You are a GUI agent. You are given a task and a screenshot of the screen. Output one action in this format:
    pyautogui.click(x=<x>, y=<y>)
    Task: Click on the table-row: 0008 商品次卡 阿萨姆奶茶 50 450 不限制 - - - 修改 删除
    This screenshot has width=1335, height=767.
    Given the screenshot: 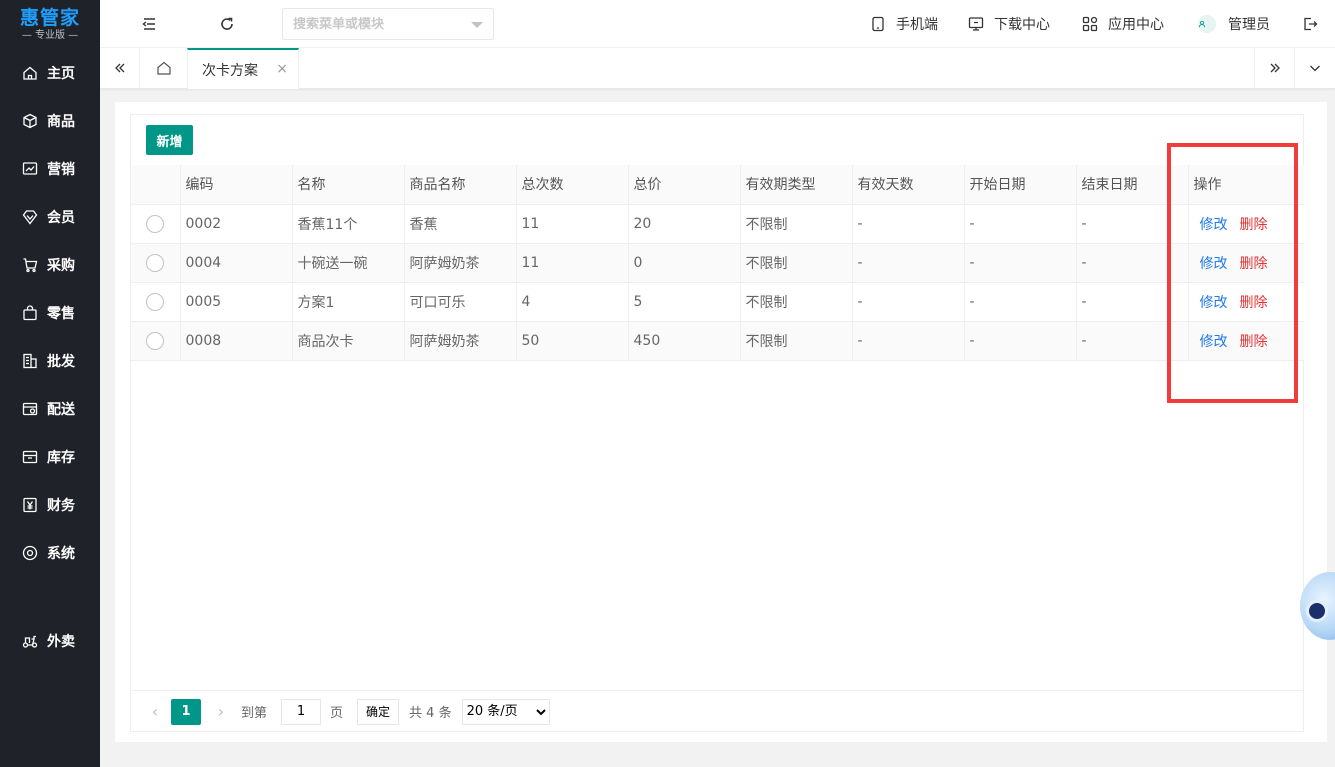 What is the action you would take?
    pyautogui.click(x=717, y=341)
    